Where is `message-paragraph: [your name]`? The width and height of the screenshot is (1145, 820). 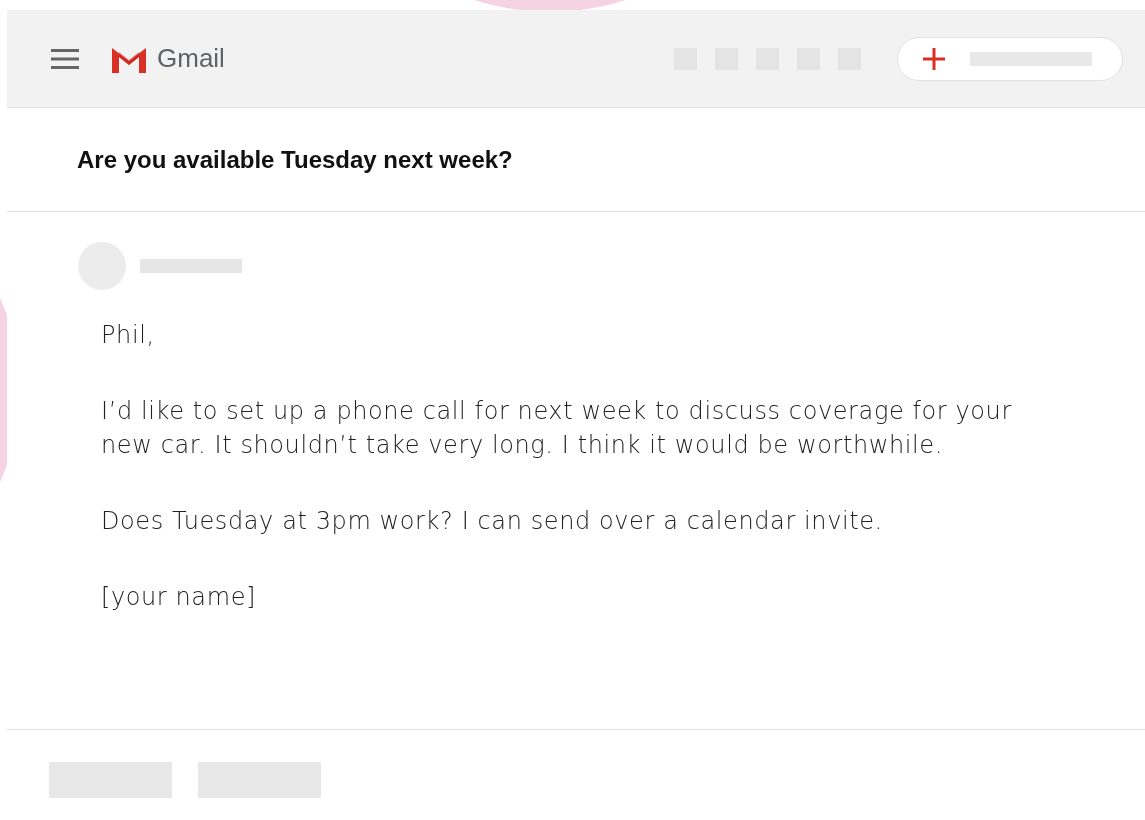 message-paragraph: [your name] is located at coordinates (179, 597).